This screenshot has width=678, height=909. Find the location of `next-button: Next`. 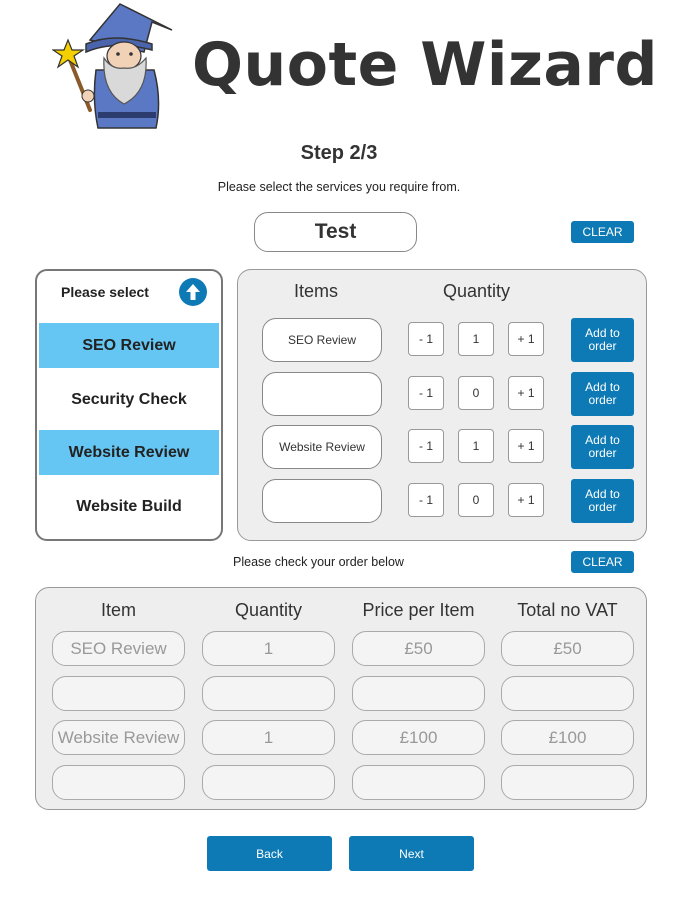

next-button: Next is located at coordinates (411, 853).